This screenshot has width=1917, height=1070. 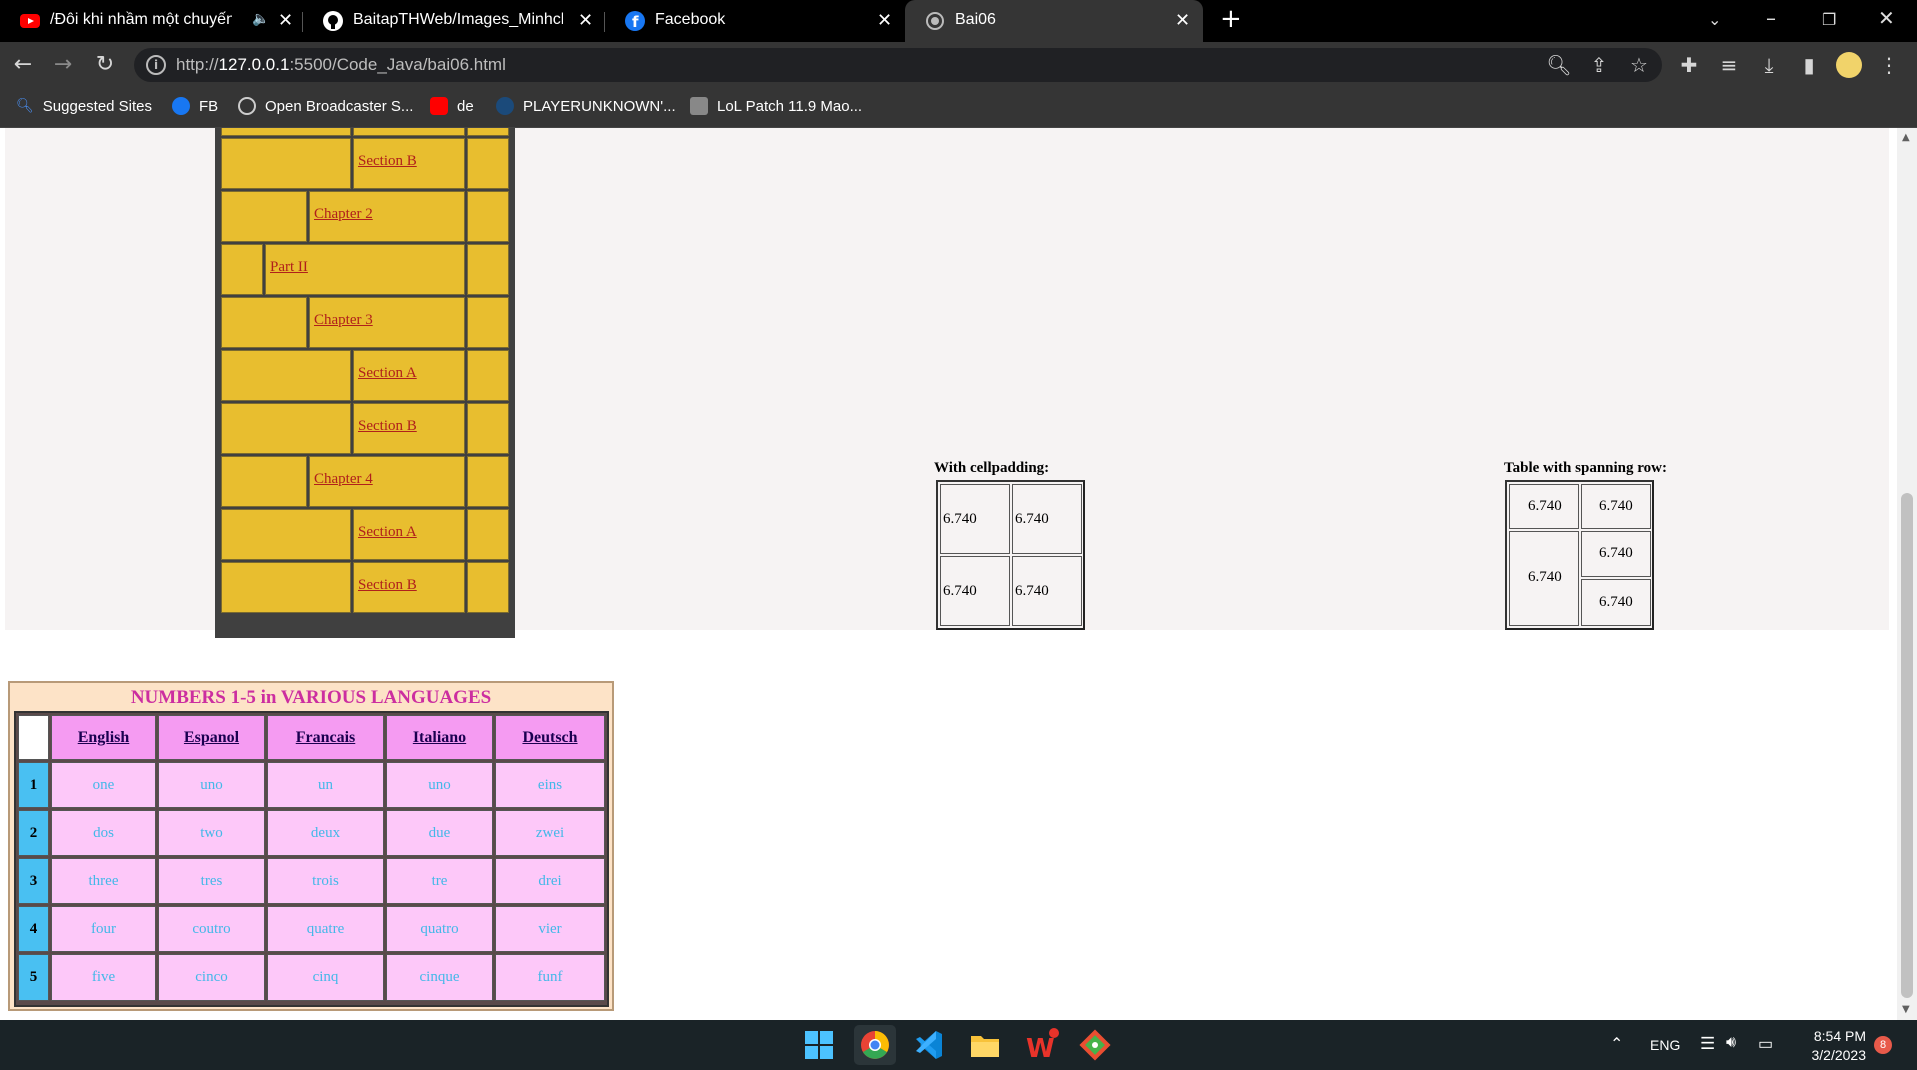 I want to click on tab-facebook: f Facebook ✕, so click(x=754, y=21).